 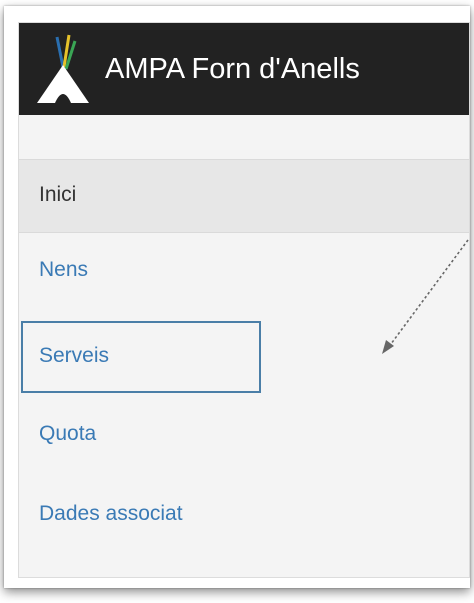 I want to click on dotted-arrow-icon, so click(x=425, y=296).